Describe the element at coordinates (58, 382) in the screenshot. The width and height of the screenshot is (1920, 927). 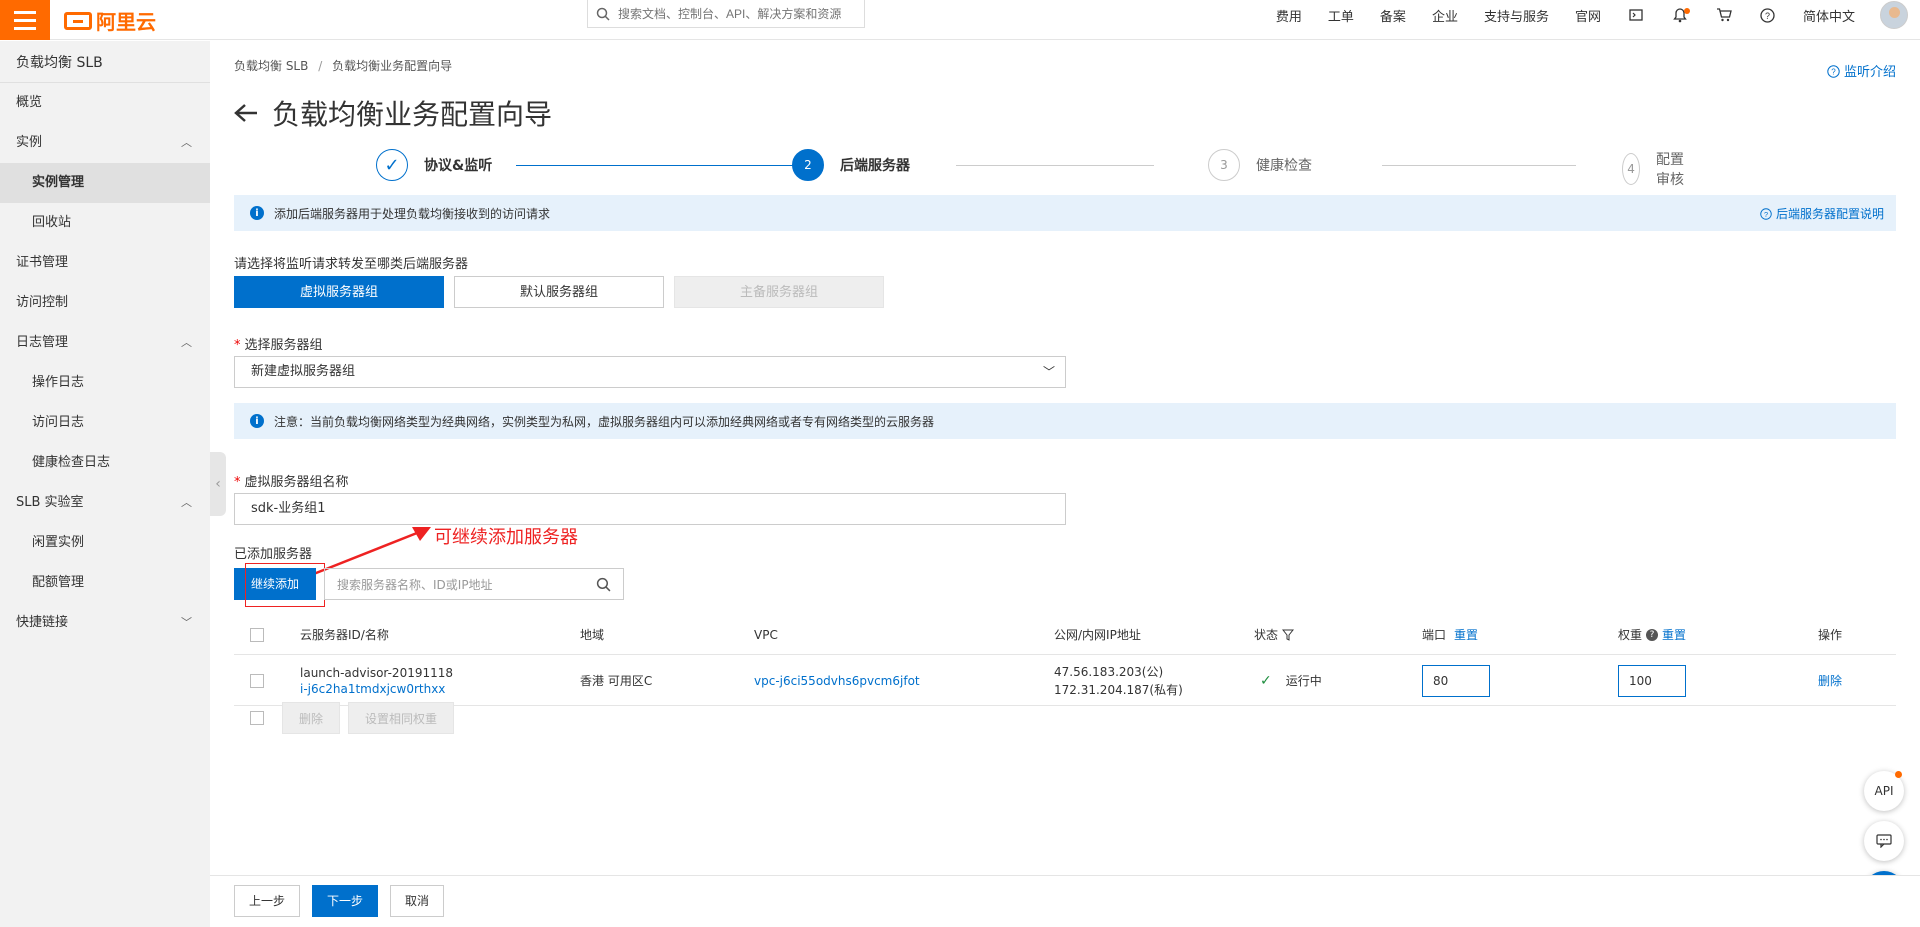
I see `sidebar-item-label: 操作日志` at that location.